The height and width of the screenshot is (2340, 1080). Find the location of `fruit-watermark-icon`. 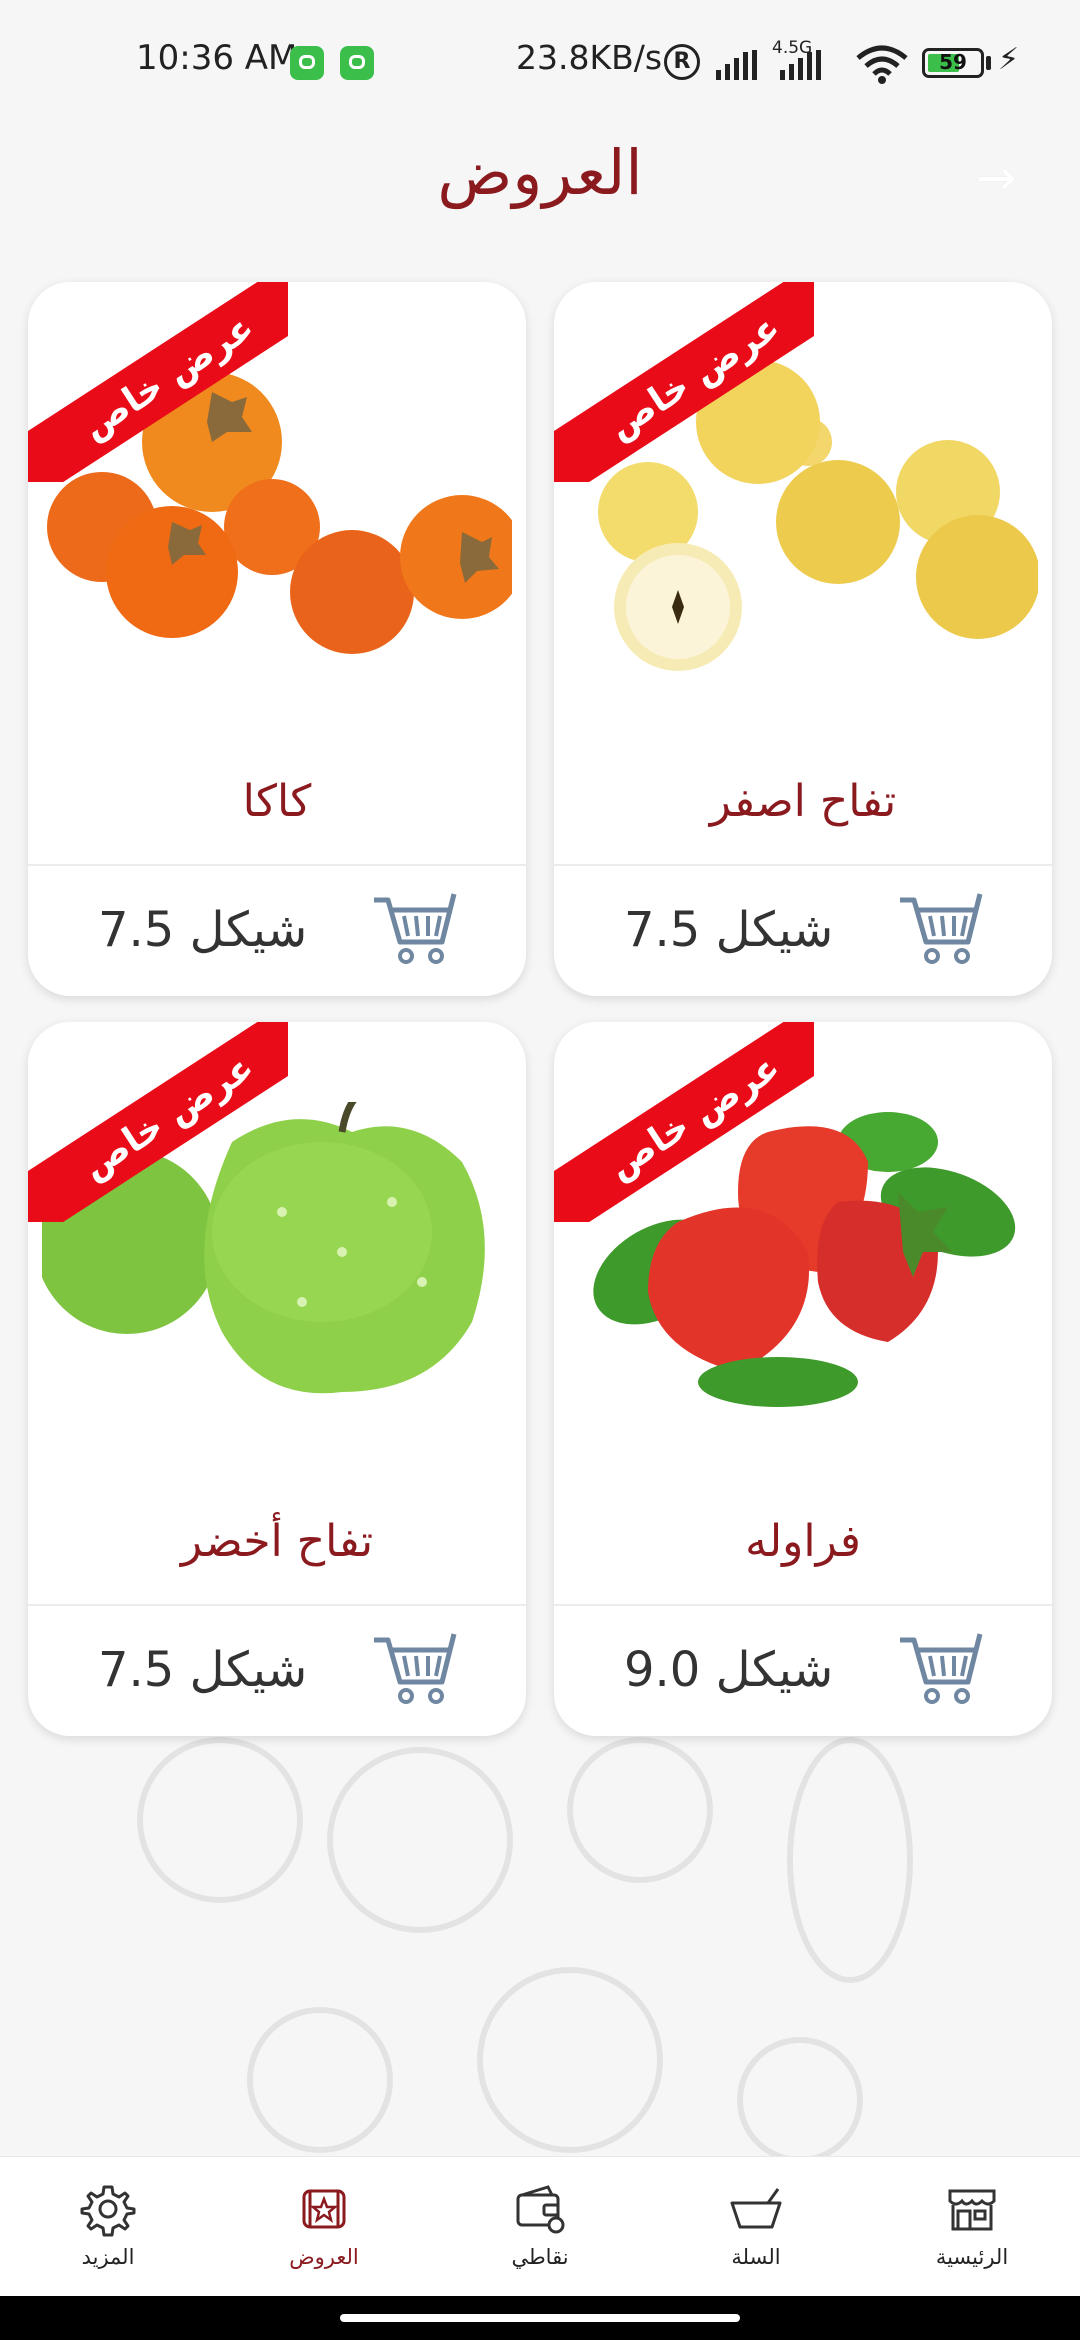

fruit-watermark-icon is located at coordinates (525, 1950).